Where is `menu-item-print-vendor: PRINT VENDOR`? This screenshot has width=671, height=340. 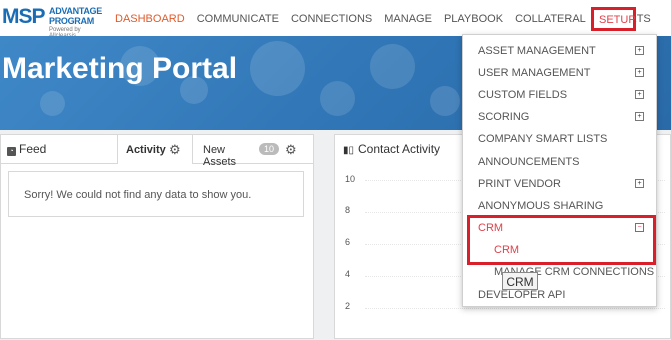
menu-item-print-vendor: PRINT VENDOR is located at coordinates (519, 184).